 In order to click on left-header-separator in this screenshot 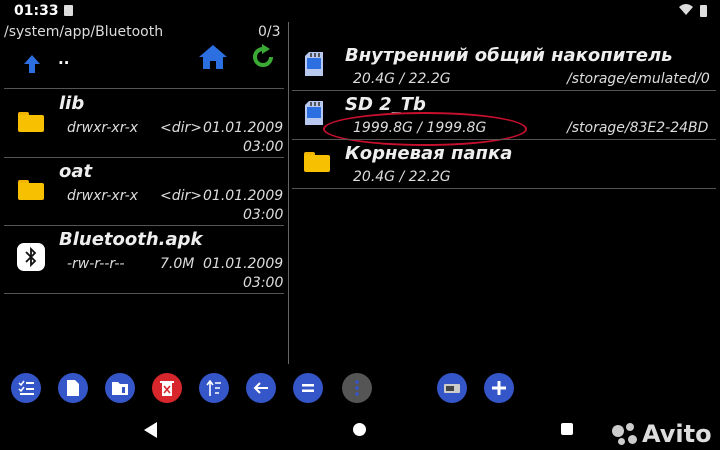, I will do `click(144, 88)`.